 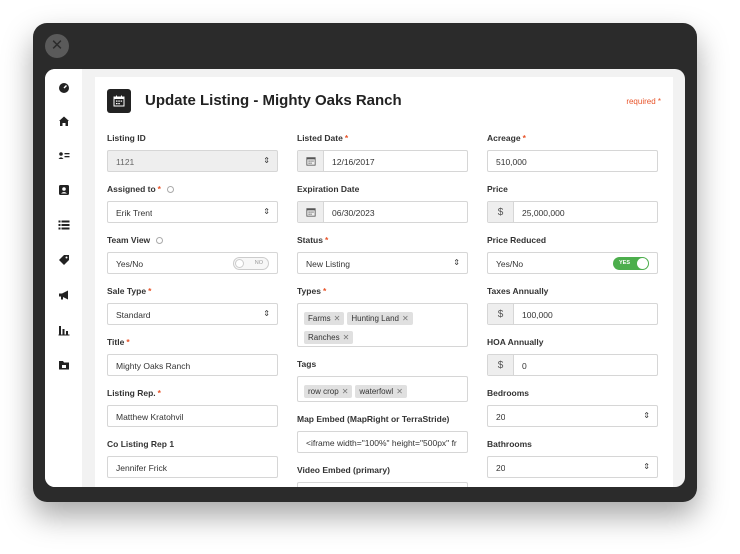 I want to click on status-label: Status *, so click(x=313, y=240).